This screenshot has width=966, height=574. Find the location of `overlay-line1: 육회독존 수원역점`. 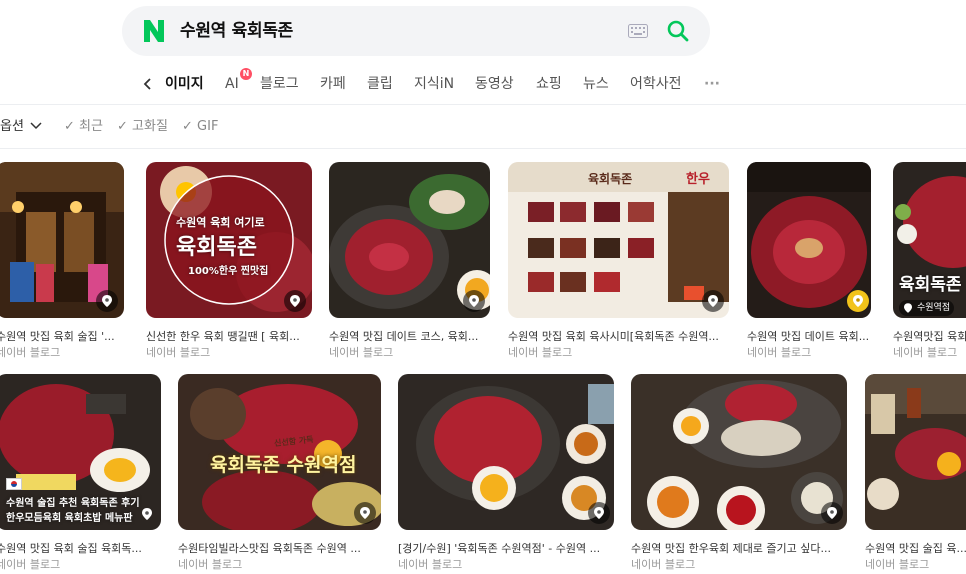

overlay-line1: 육회독존 수원역점 is located at coordinates (283, 465).